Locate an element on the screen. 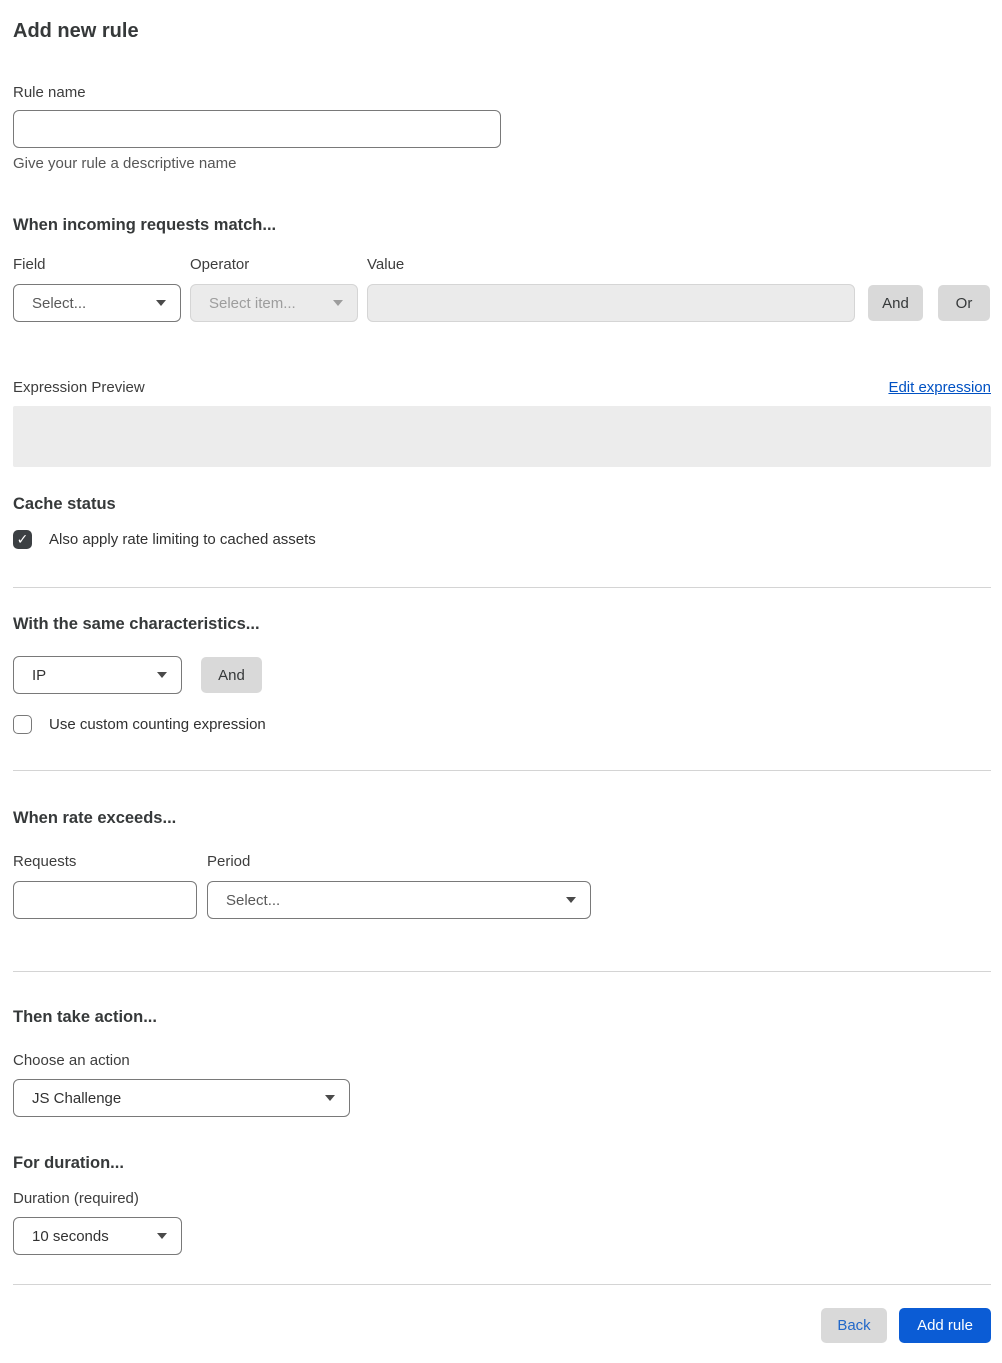  custom-counting-checkbox: ✓ is located at coordinates (22, 724).